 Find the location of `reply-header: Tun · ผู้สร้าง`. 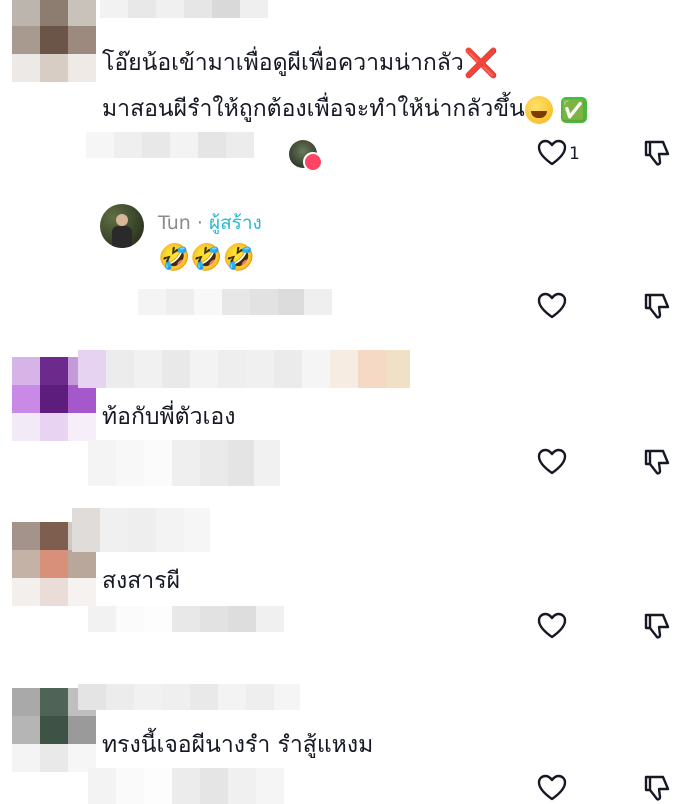

reply-header: Tun · ผู้สร้าง is located at coordinates (210, 223).